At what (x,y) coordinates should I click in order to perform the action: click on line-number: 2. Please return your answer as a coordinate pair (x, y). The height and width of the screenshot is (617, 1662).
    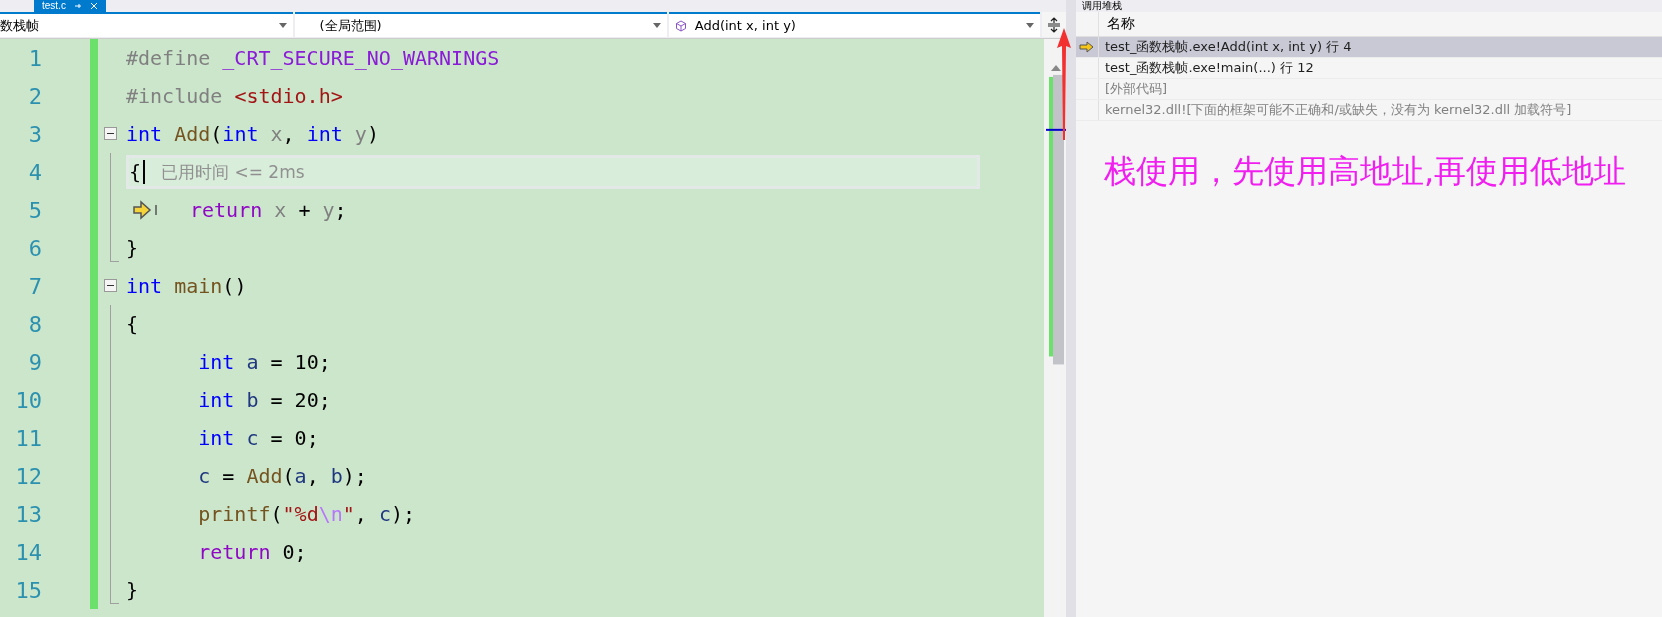
    Looking at the image, I should click on (35, 96).